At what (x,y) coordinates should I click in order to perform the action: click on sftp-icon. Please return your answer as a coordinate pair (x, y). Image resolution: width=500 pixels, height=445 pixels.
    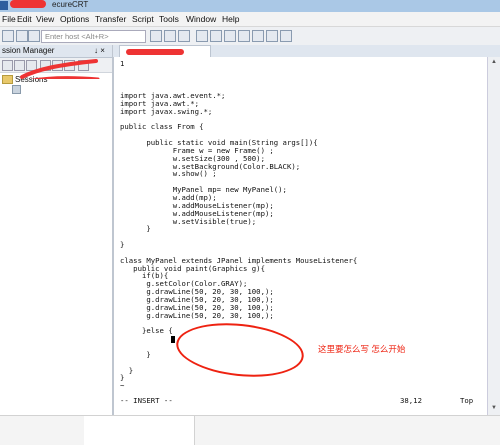
    Looking at the image, I should click on (258, 36).